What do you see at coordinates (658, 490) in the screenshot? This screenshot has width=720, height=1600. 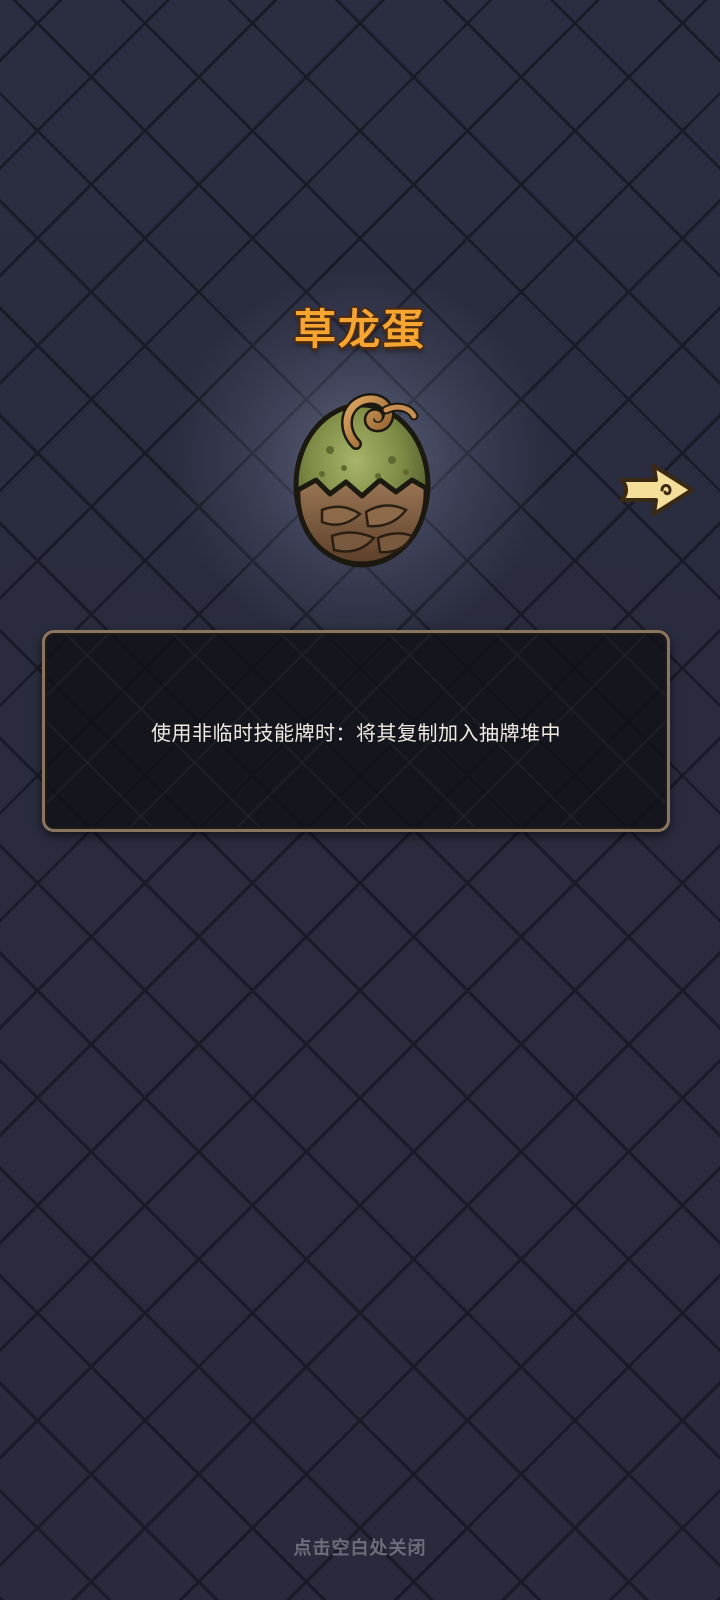 I see `next-arrow-icon` at bounding box center [658, 490].